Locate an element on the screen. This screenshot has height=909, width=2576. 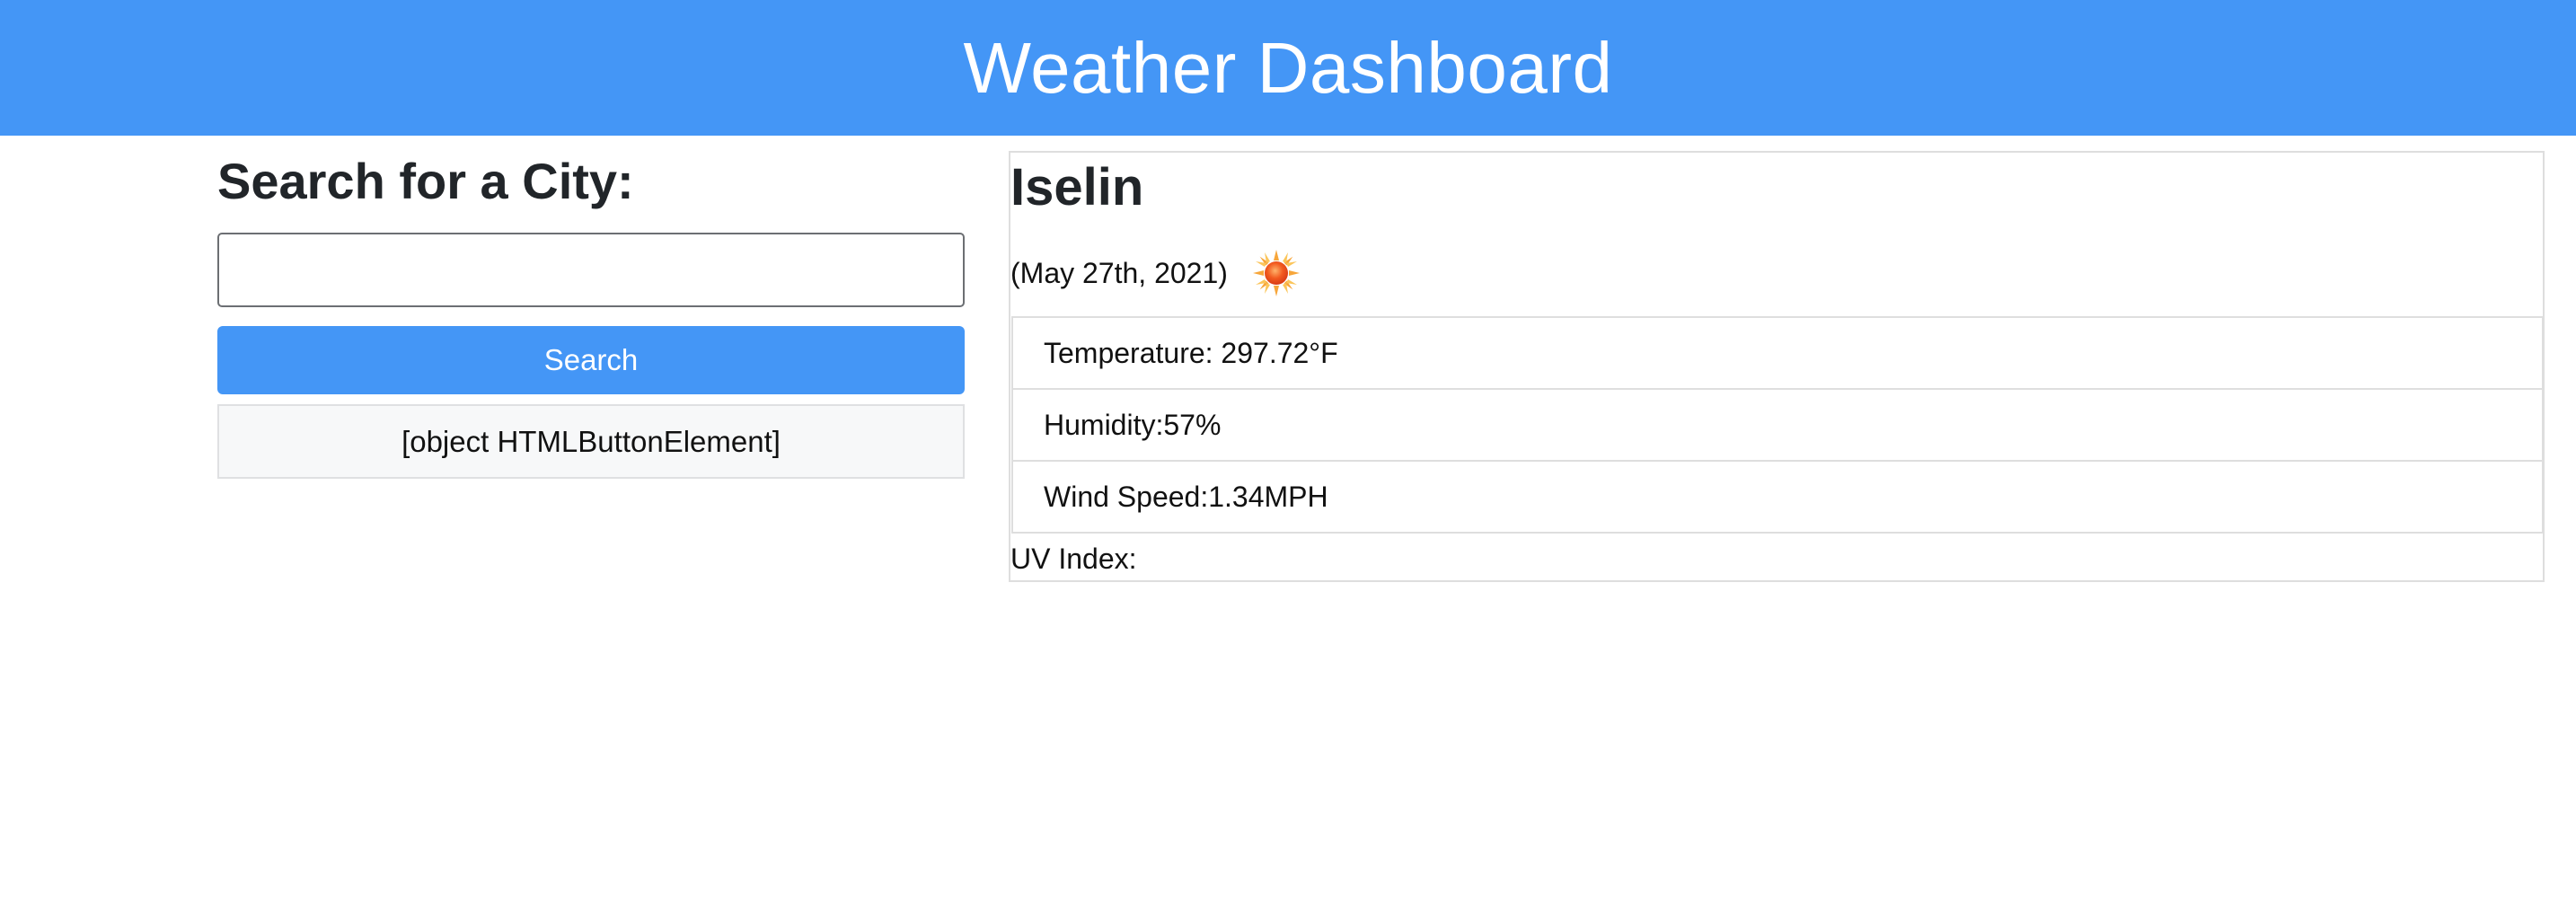
humidity-stat: Humidity:57% is located at coordinates (1777, 425).